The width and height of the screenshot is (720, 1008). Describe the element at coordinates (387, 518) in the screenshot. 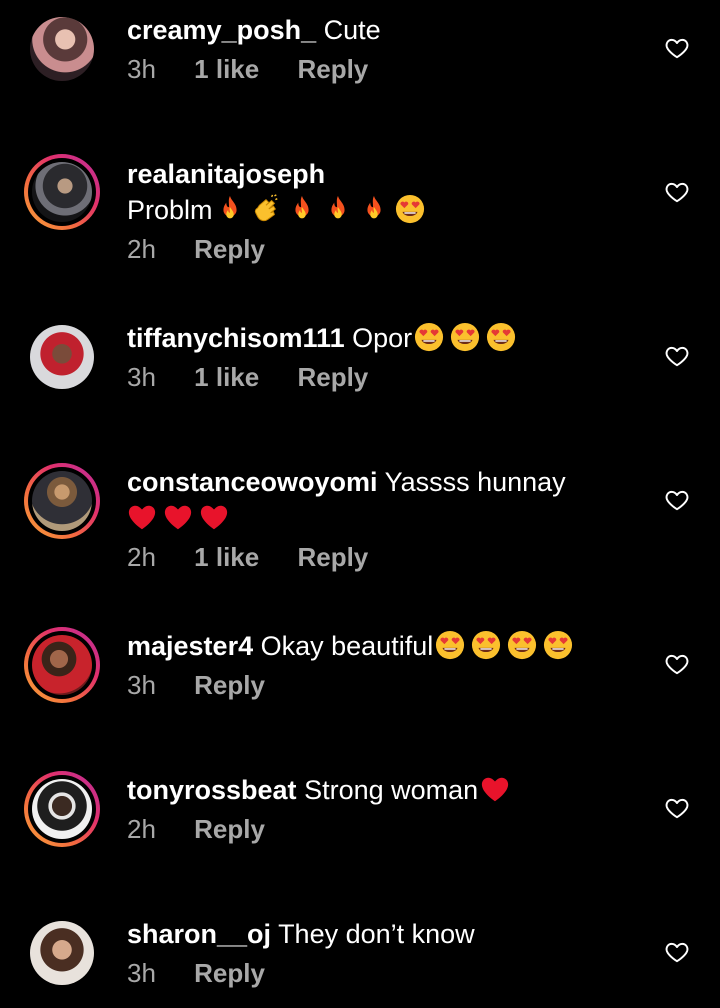

I see `comment-emoji-line` at that location.